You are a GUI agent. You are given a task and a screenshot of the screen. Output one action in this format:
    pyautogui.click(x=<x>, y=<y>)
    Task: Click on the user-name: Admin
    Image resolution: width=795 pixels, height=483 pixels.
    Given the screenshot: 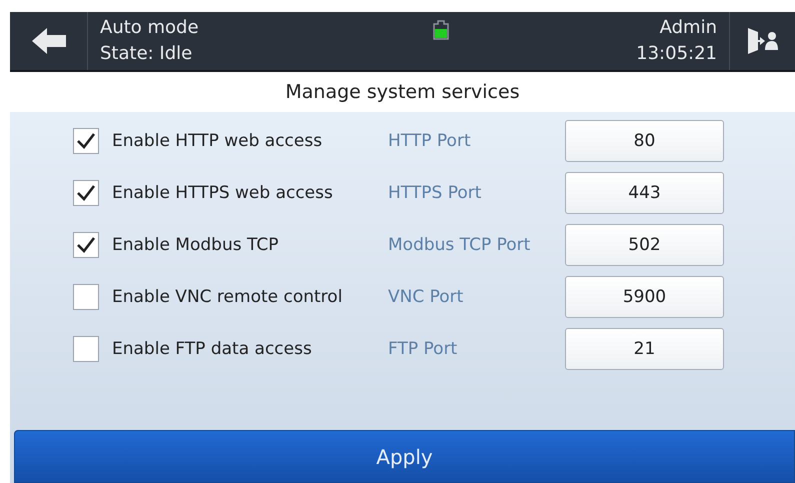 What is the action you would take?
    pyautogui.click(x=688, y=28)
    